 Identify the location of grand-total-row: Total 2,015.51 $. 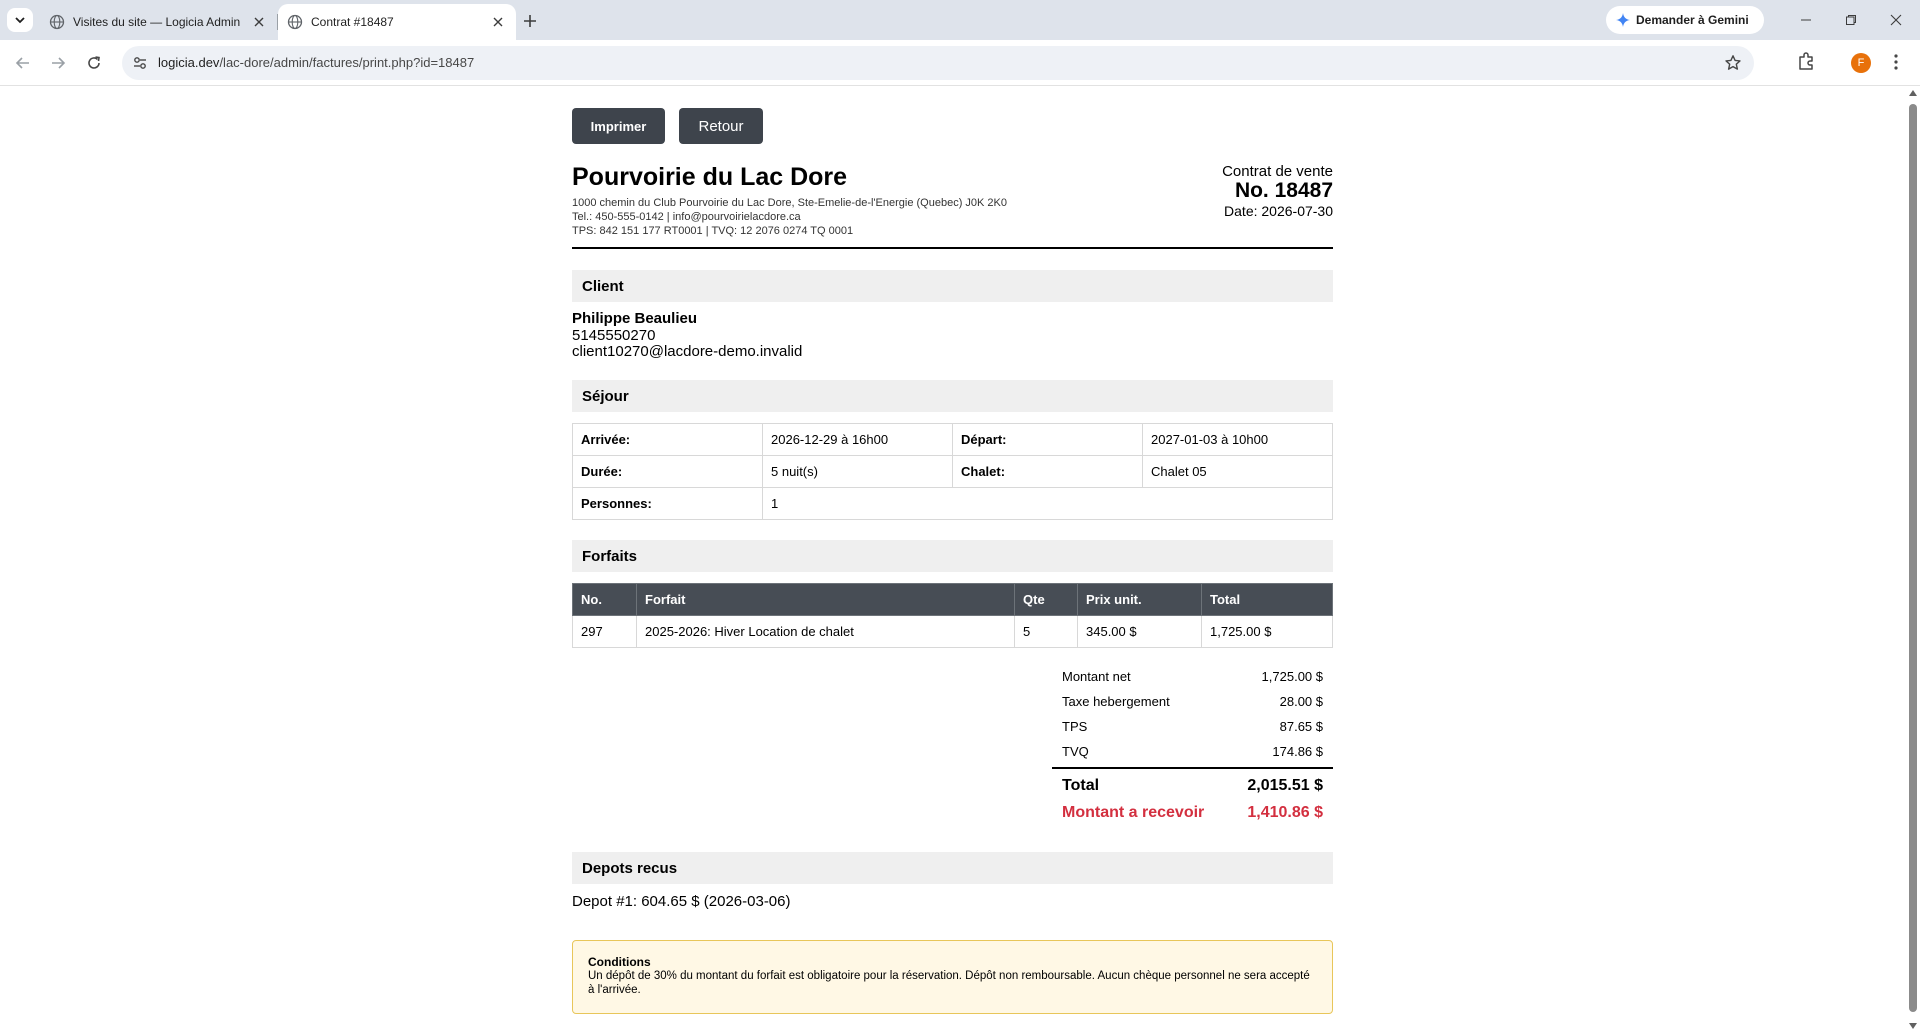
(1192, 784).